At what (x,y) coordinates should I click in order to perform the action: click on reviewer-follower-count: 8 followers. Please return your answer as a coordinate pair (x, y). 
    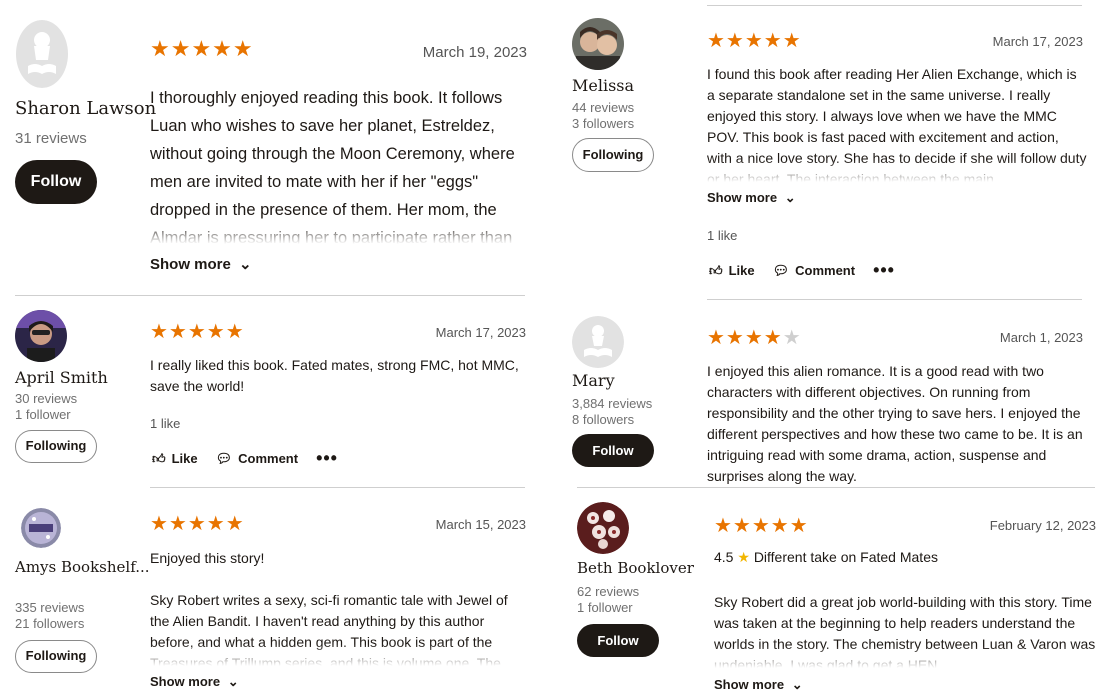
    Looking at the image, I should click on (603, 419).